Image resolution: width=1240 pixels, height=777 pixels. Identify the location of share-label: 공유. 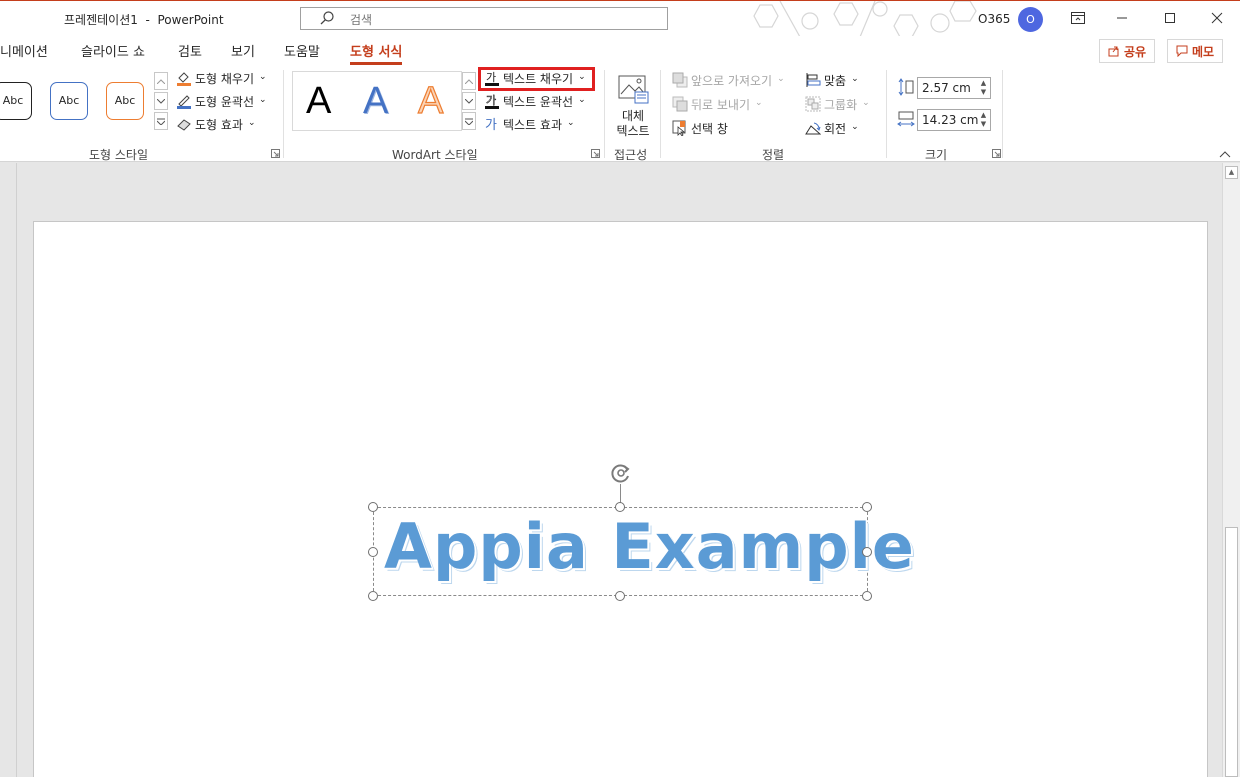
(1135, 51).